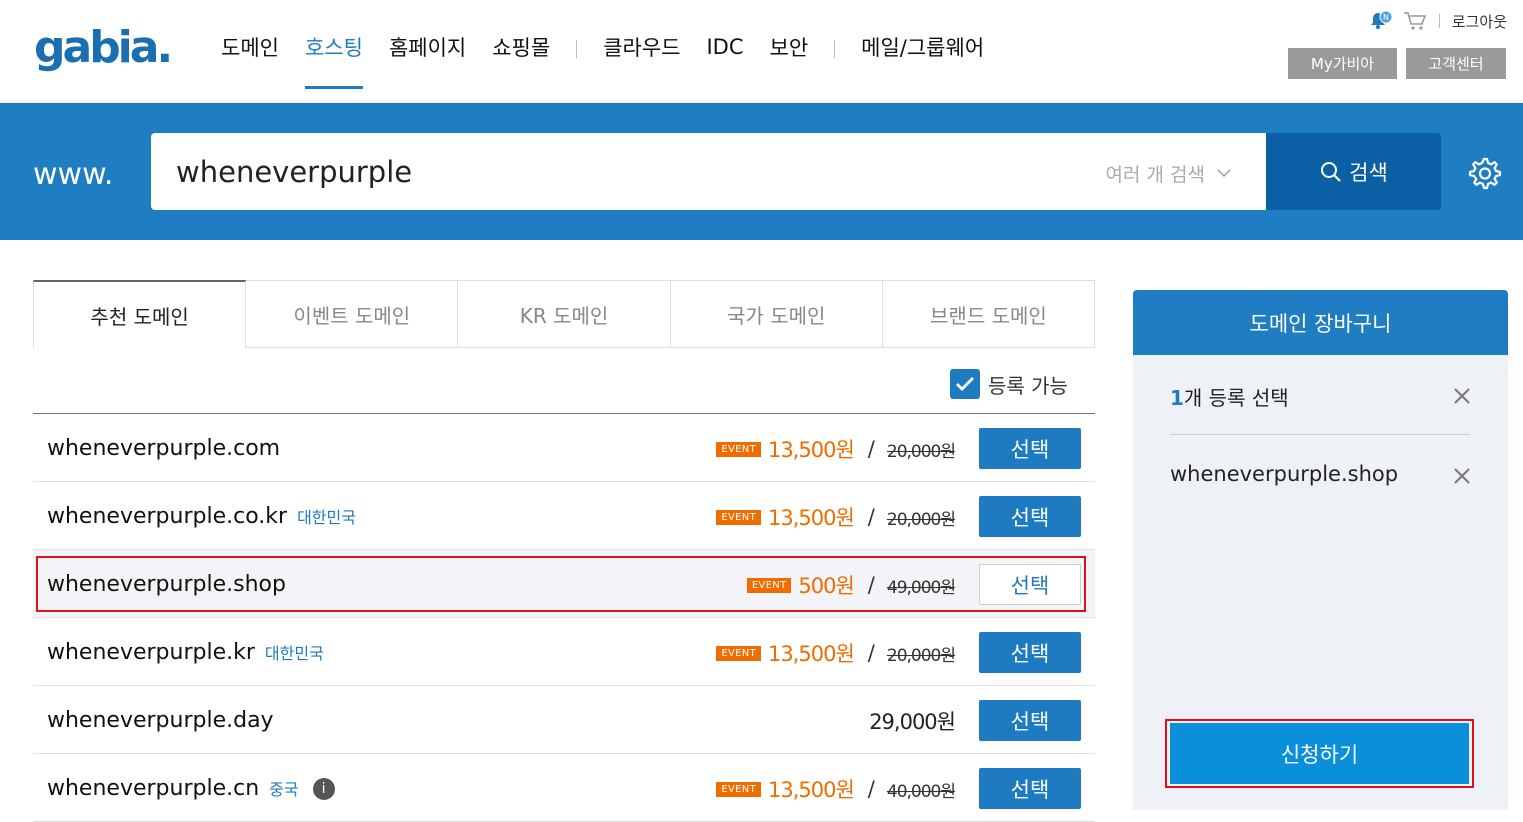 The image size is (1523, 822). Describe the element at coordinates (1030, 584) in the screenshot. I see `select-button-selected: 선택` at that location.